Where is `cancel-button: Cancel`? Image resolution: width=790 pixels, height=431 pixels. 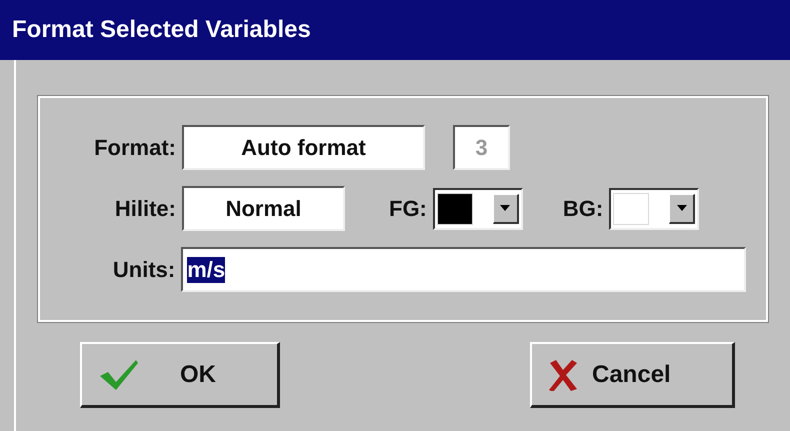
cancel-button: Cancel is located at coordinates (632, 375).